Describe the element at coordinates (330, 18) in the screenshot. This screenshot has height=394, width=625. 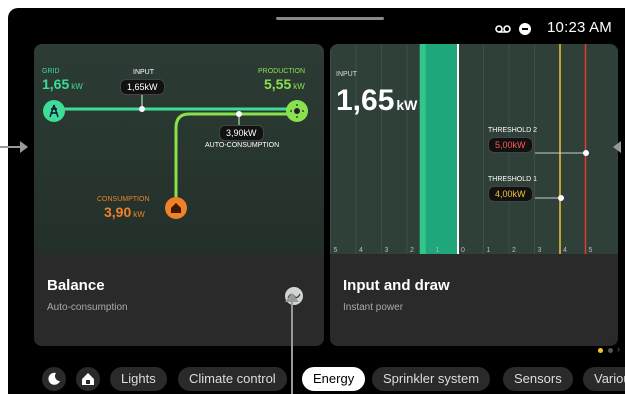
I see `notch-indicator` at that location.